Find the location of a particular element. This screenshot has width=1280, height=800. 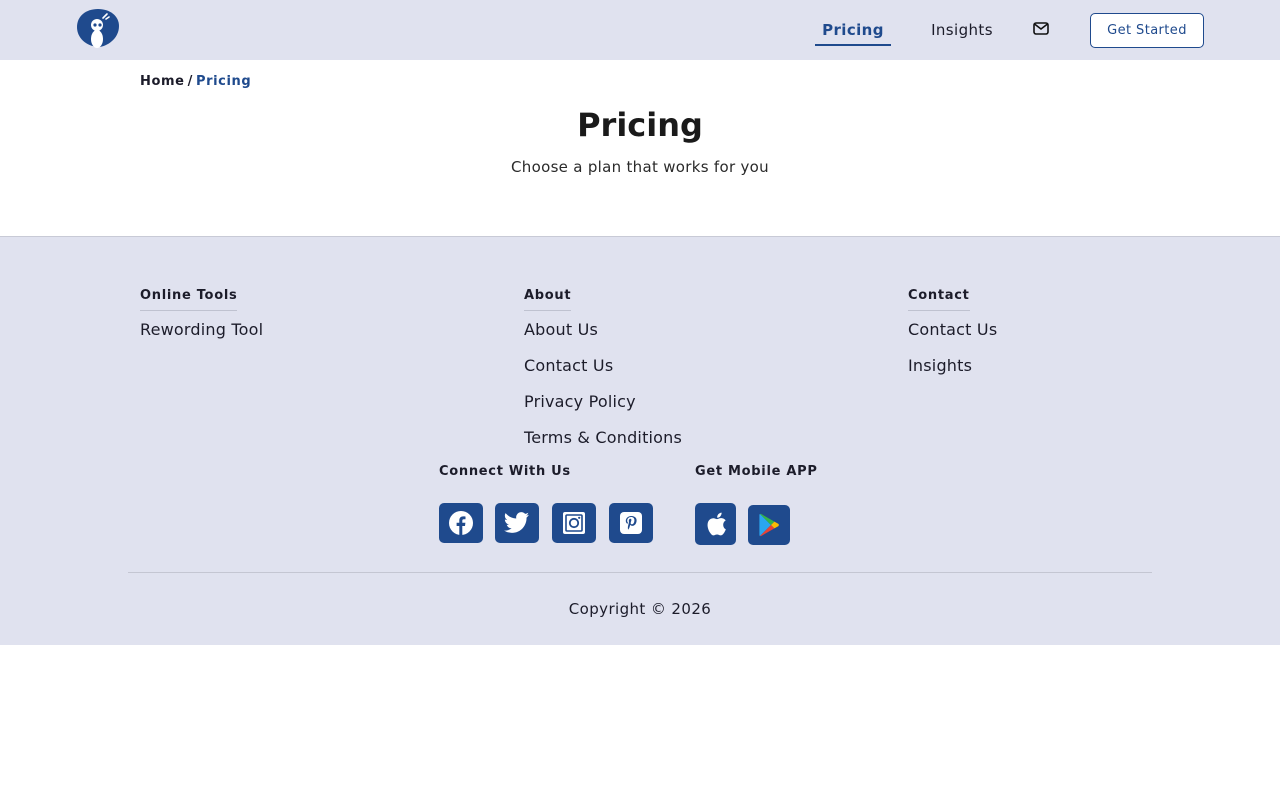

instagram-link is located at coordinates (574, 523).